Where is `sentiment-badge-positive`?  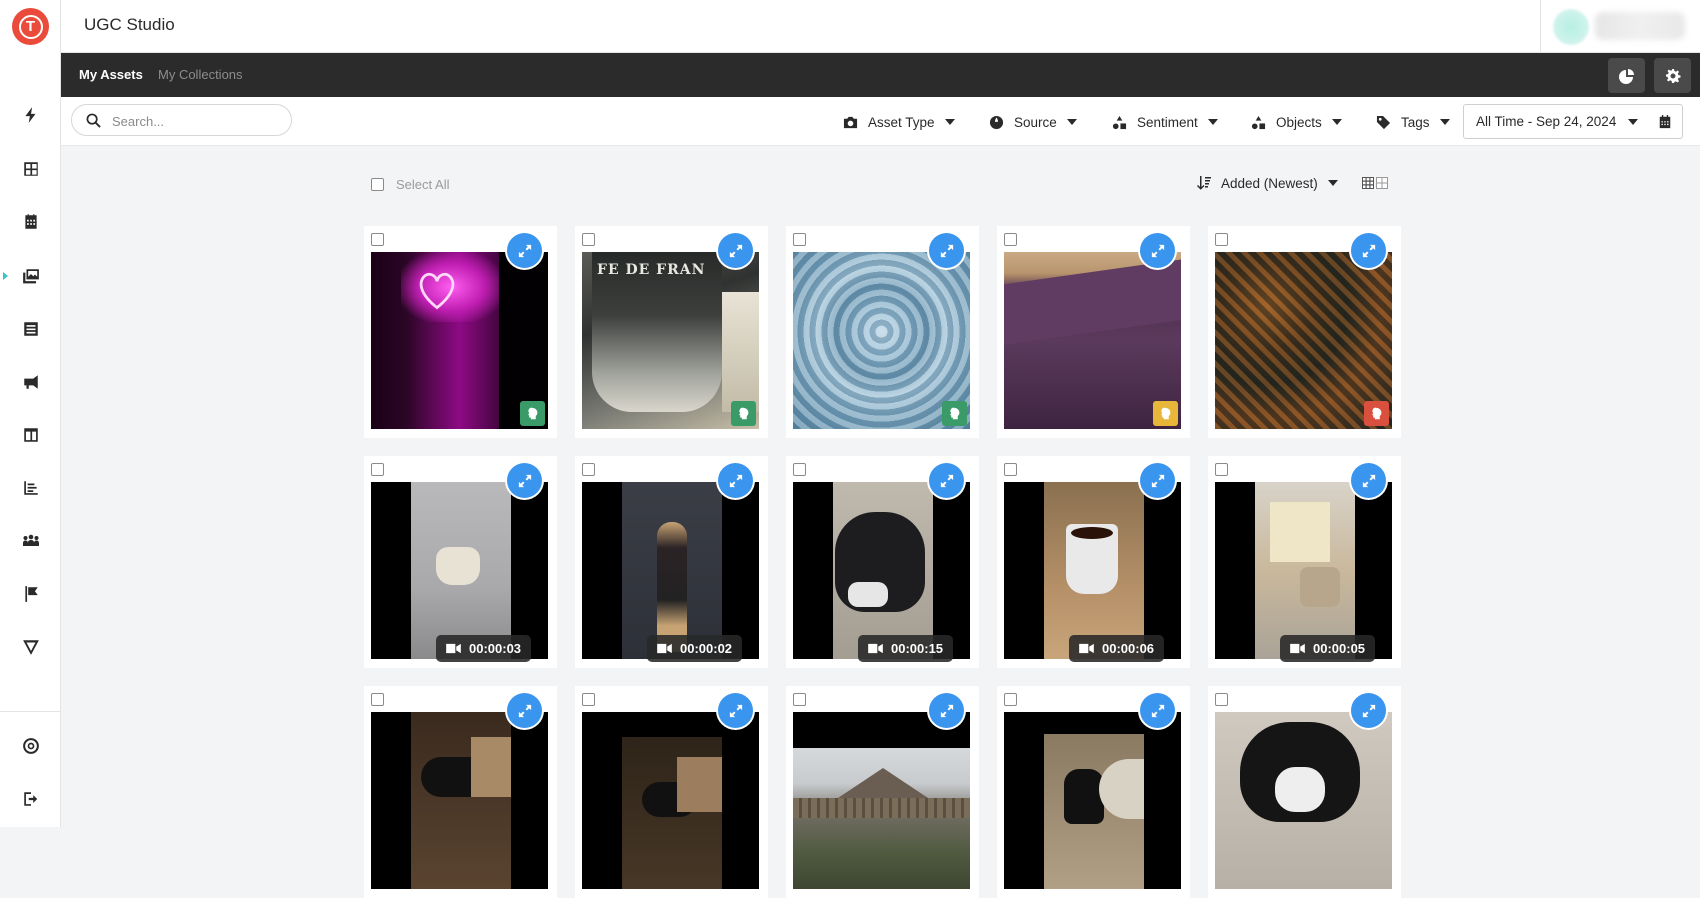 sentiment-badge-positive is located at coordinates (532, 413).